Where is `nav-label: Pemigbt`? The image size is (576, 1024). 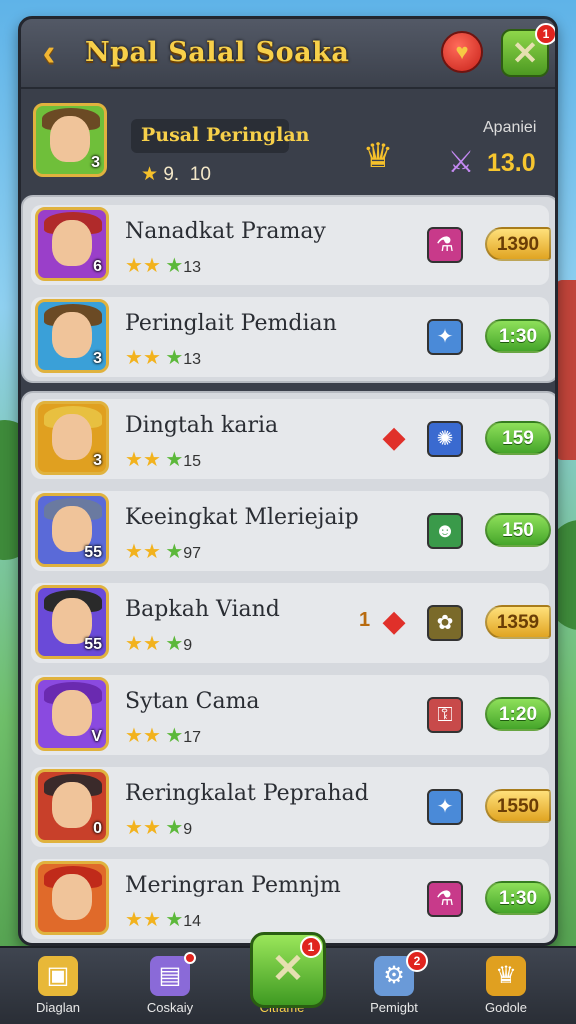 nav-label: Pemigbt is located at coordinates (394, 1007).